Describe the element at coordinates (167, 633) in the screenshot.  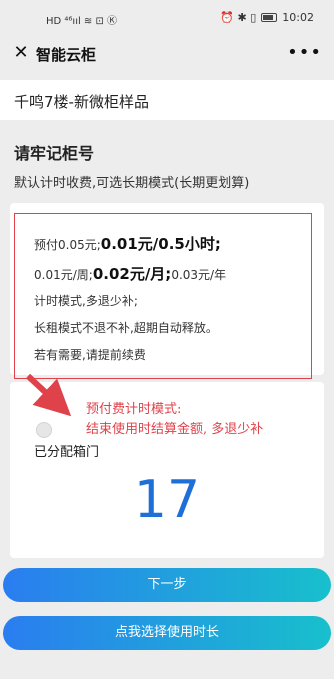
I see `choose-duration-button: 点我选择使用时长` at that location.